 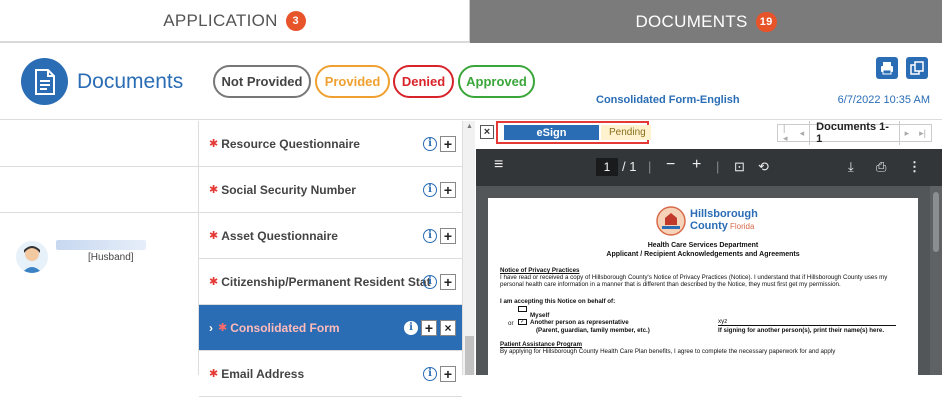 What do you see at coordinates (44, 81) in the screenshot?
I see `document-icon` at bounding box center [44, 81].